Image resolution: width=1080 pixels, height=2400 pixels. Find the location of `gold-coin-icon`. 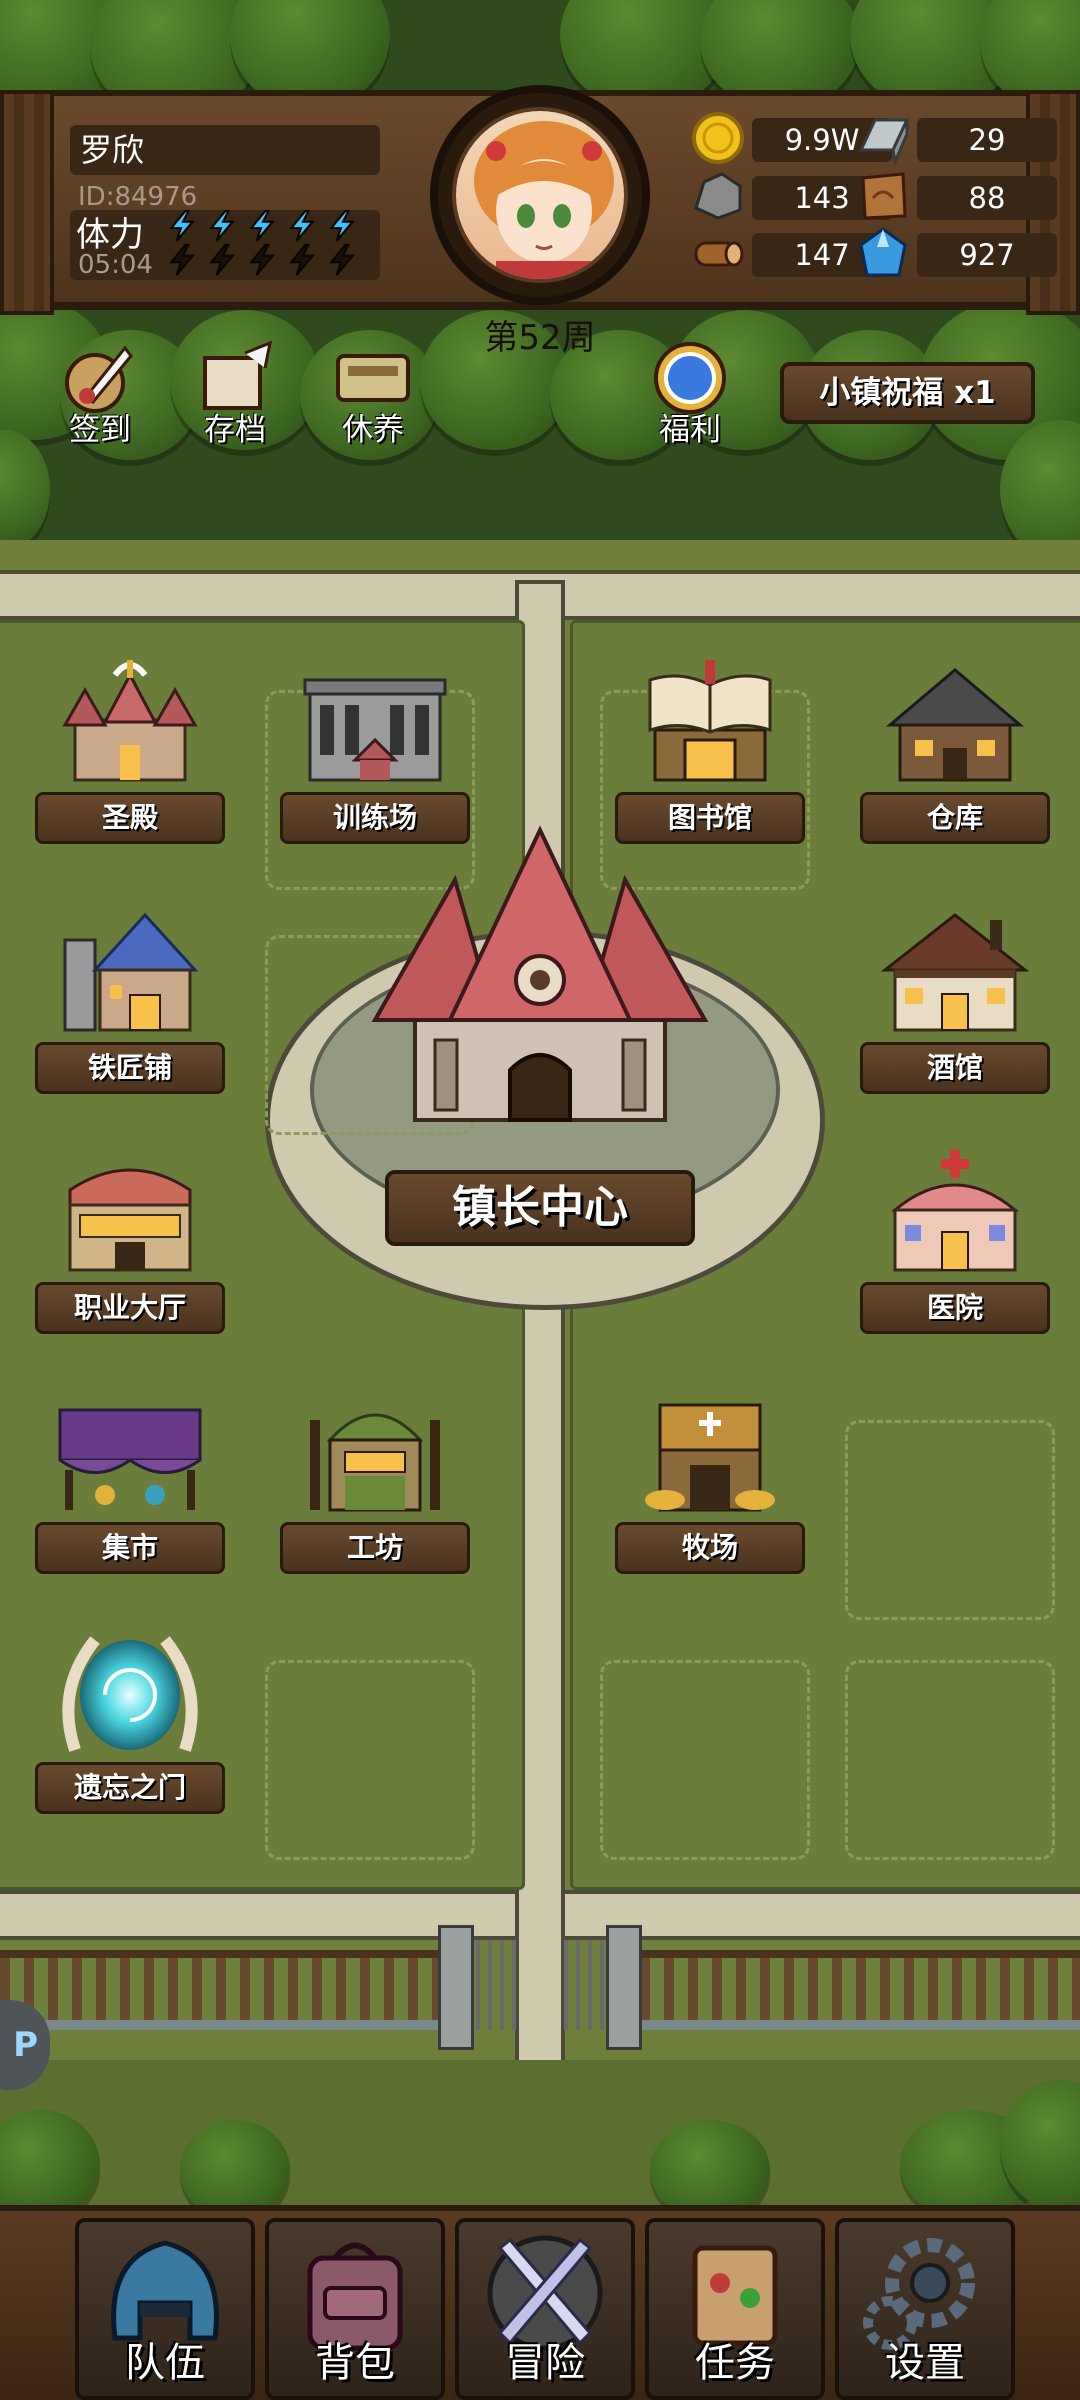

gold-coin-icon is located at coordinates (718, 138).